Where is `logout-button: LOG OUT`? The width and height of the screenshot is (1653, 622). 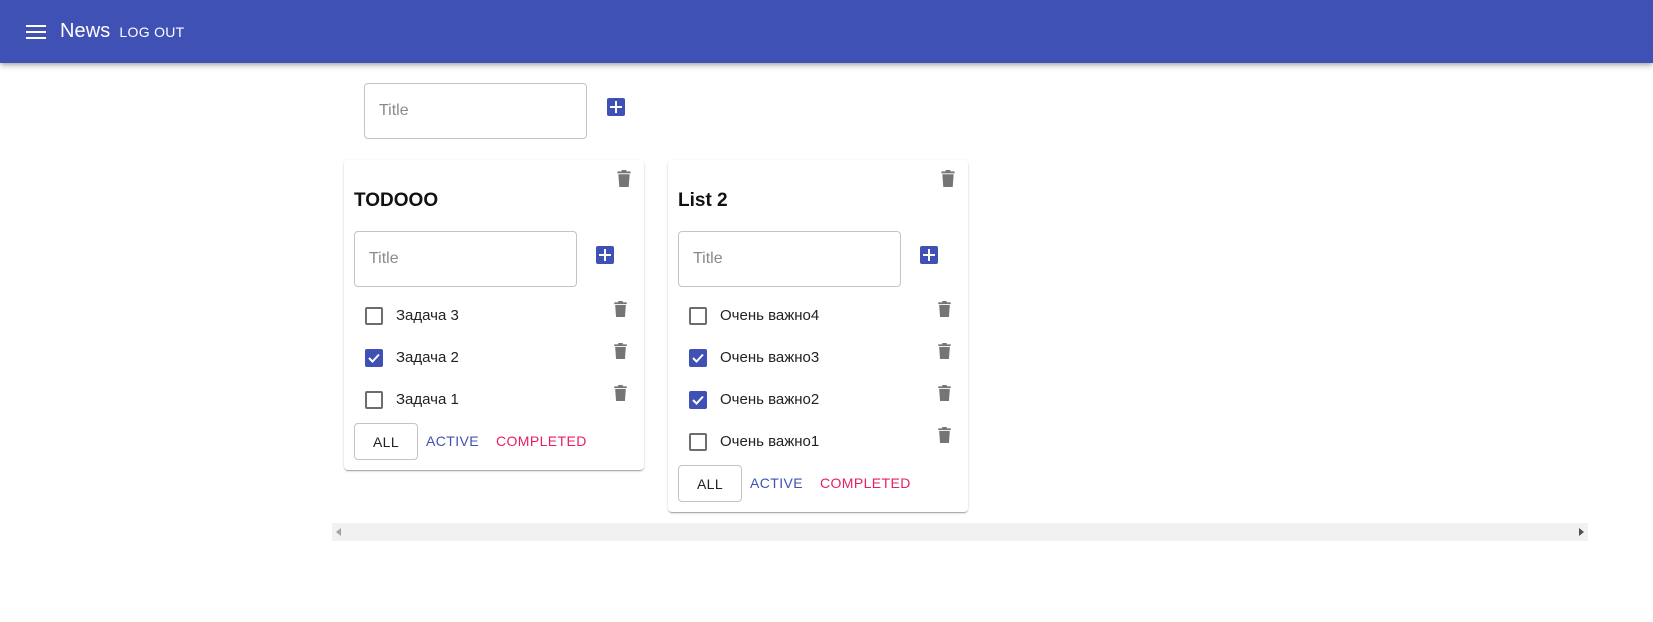 logout-button: LOG OUT is located at coordinates (151, 32).